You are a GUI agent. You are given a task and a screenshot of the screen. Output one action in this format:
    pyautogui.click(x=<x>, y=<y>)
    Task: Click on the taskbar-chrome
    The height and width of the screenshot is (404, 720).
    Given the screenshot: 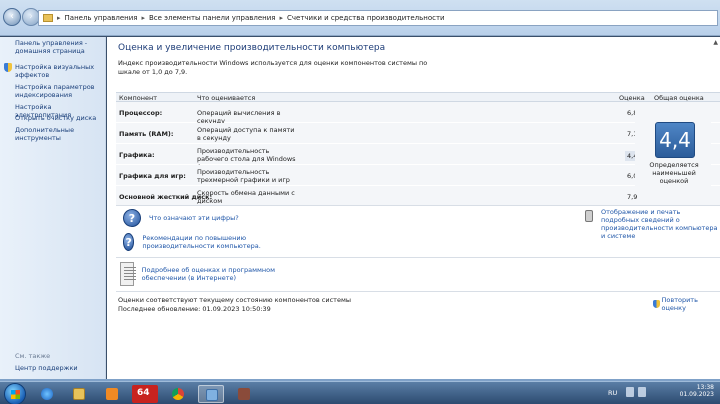 What is the action you would take?
    pyautogui.click(x=178, y=394)
    